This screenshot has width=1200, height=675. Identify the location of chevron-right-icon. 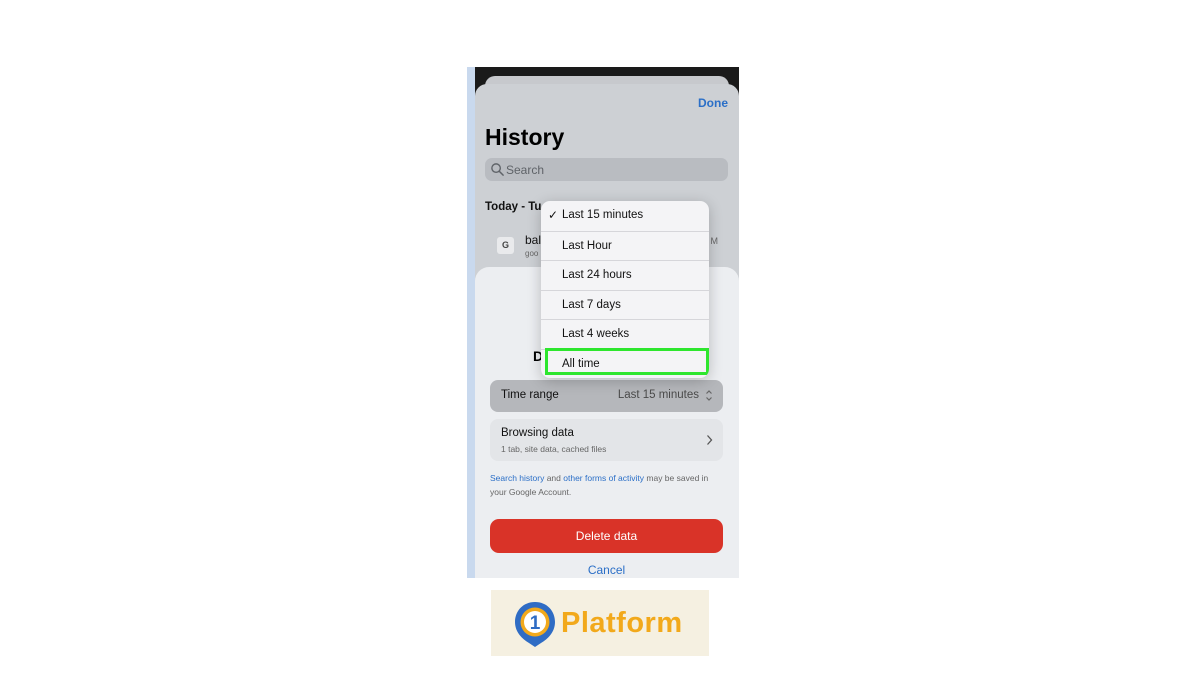
(710, 440).